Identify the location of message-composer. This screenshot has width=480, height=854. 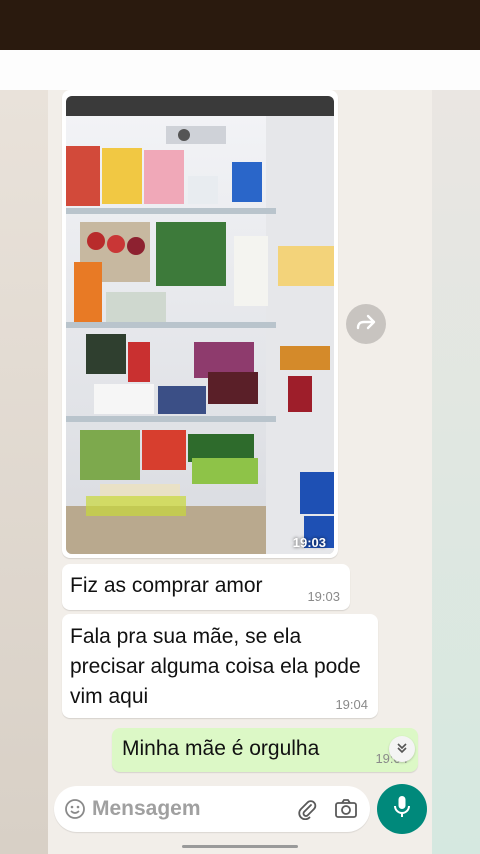
(212, 809).